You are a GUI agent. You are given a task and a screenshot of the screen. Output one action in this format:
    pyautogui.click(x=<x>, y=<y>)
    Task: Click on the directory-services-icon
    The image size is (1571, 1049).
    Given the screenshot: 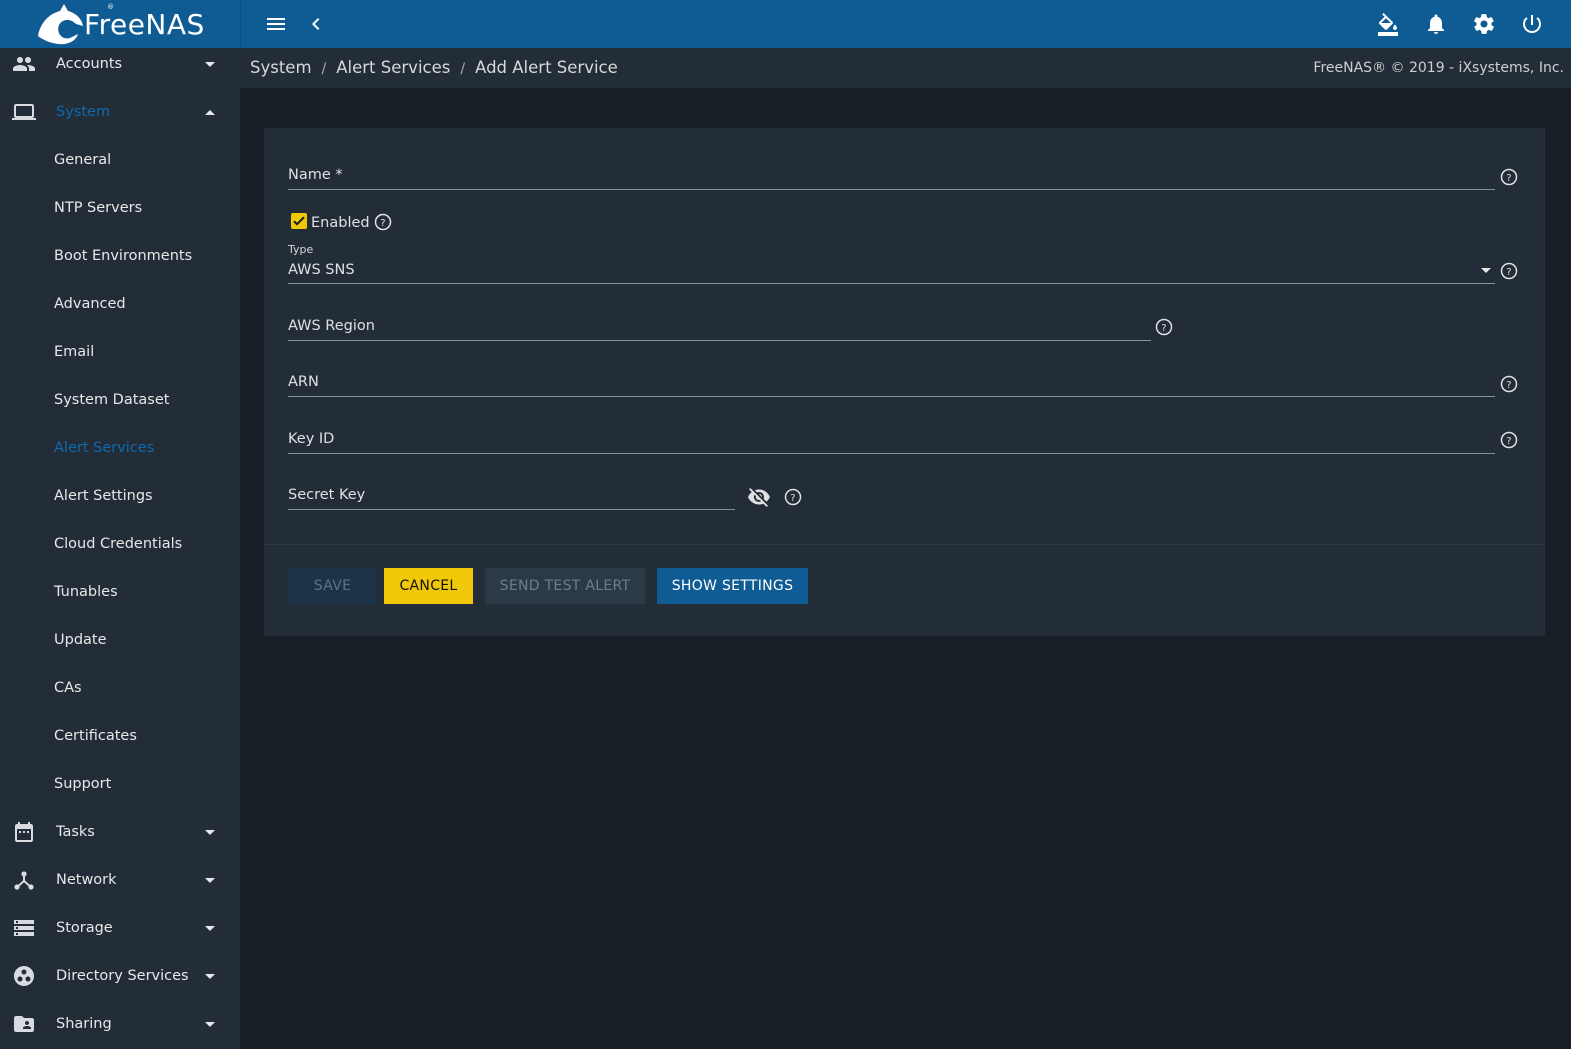 What is the action you would take?
    pyautogui.click(x=24, y=976)
    